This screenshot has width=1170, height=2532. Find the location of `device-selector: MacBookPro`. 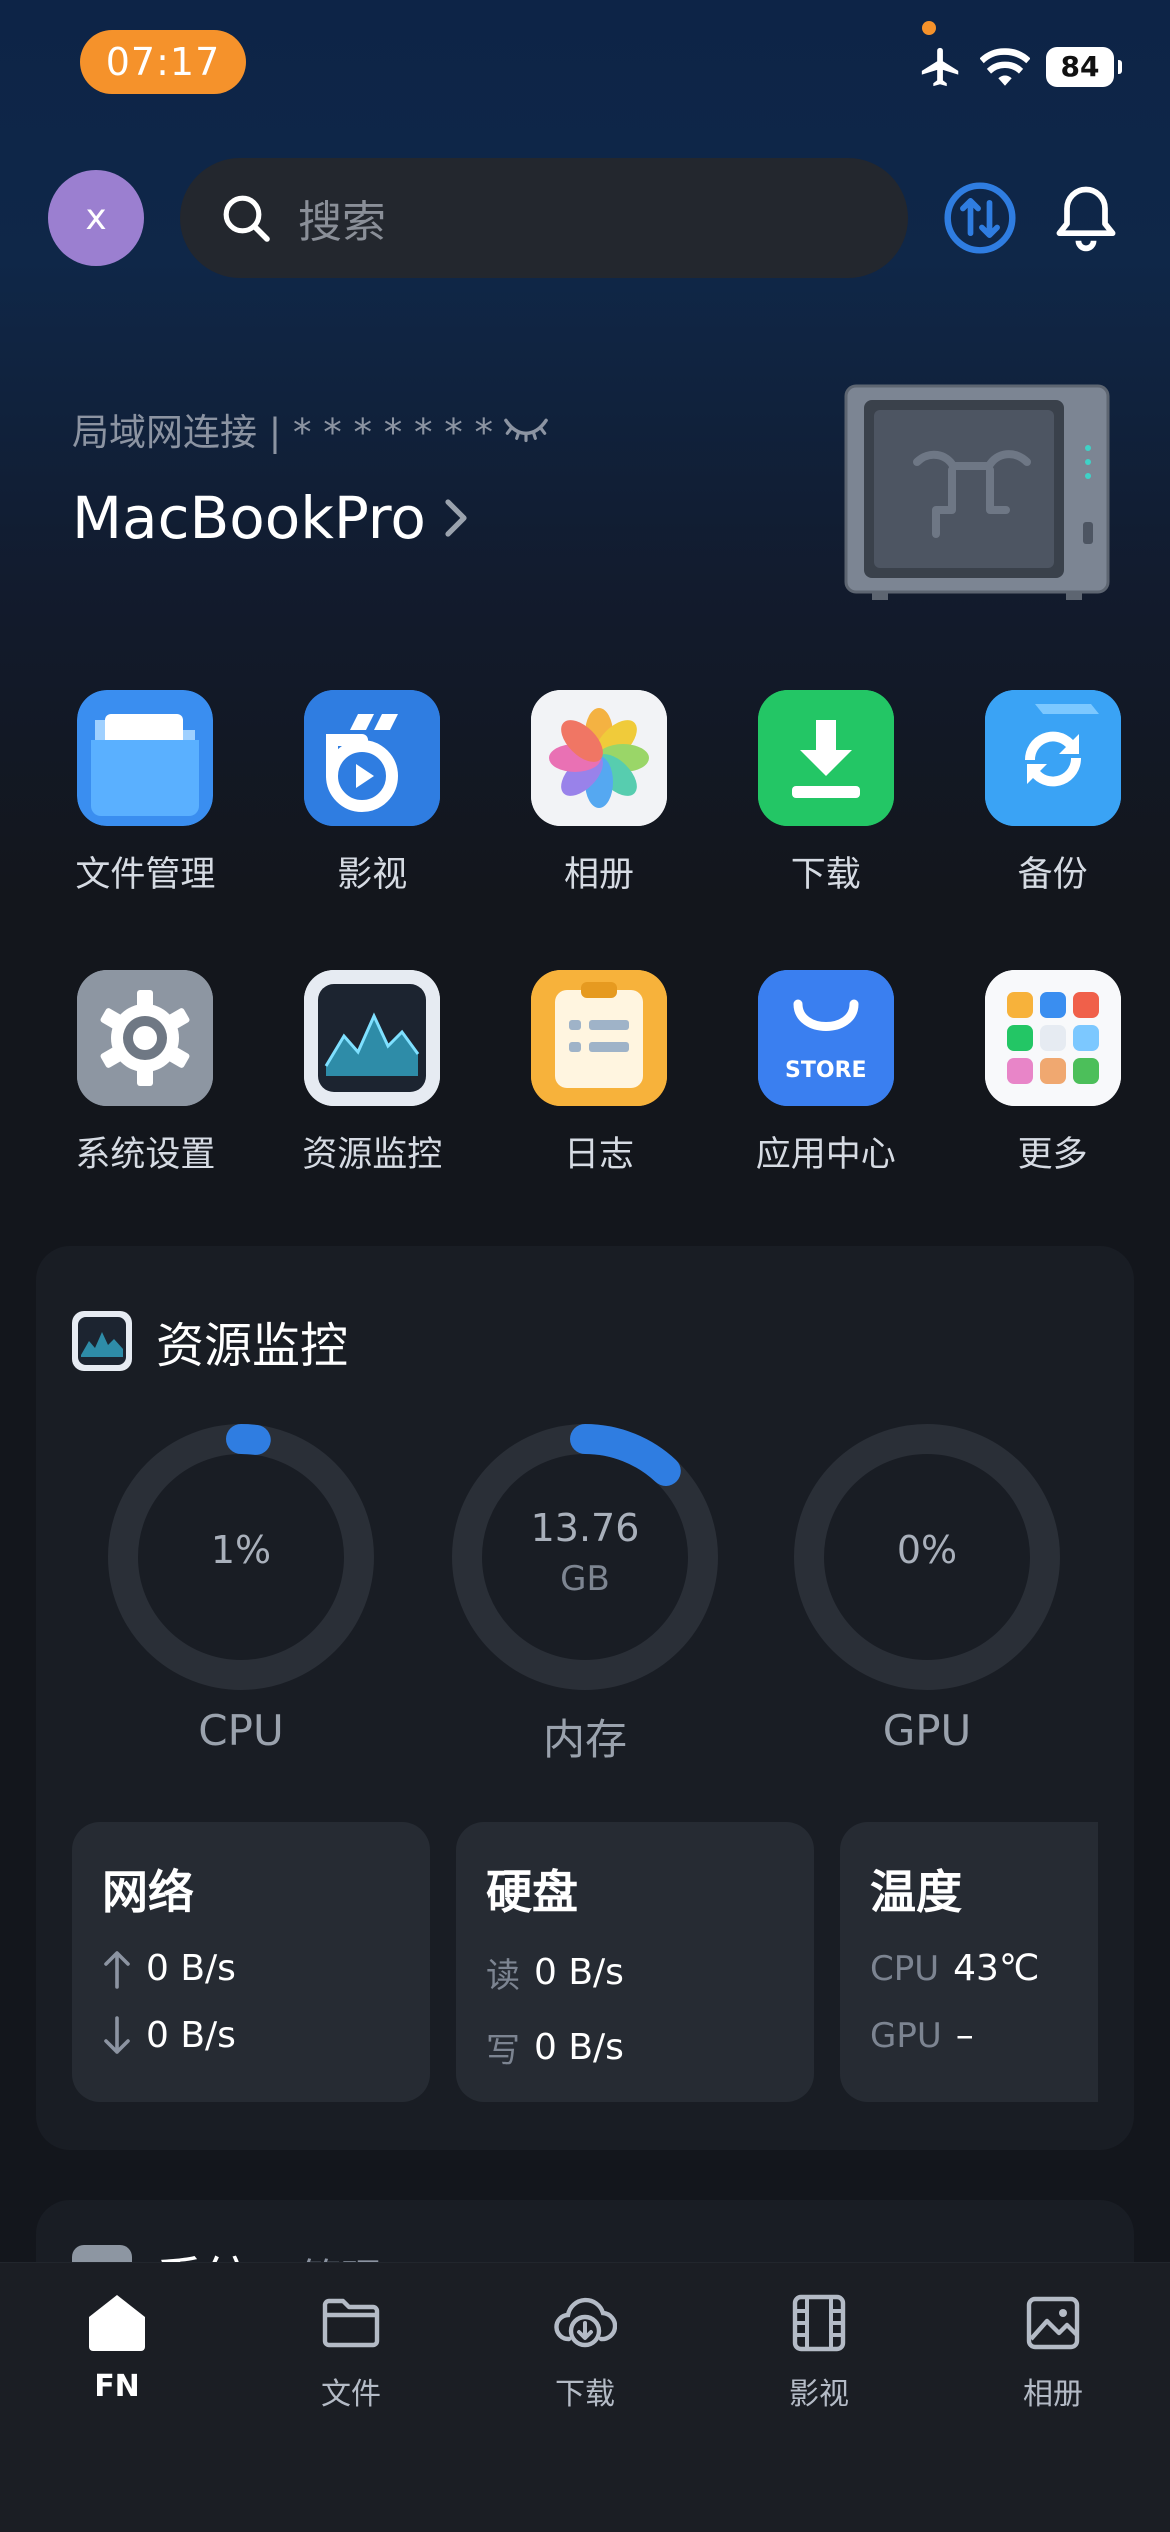

device-selector: MacBookPro is located at coordinates (271, 518).